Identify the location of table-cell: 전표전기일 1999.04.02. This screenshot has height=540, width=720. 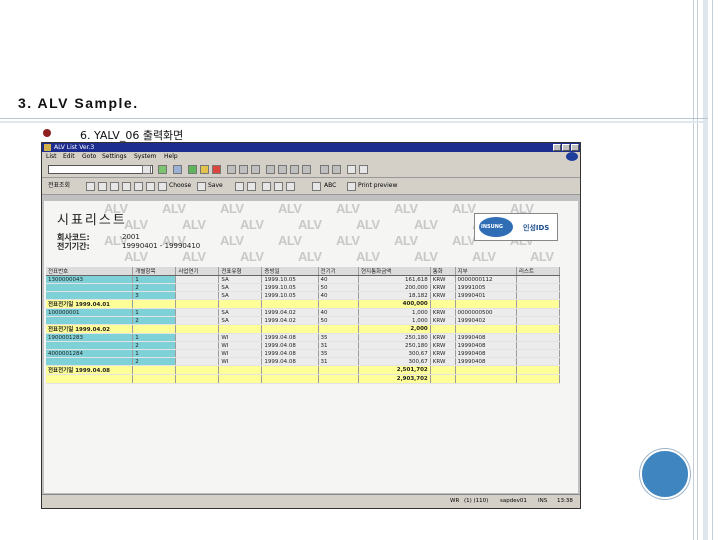
(90, 329).